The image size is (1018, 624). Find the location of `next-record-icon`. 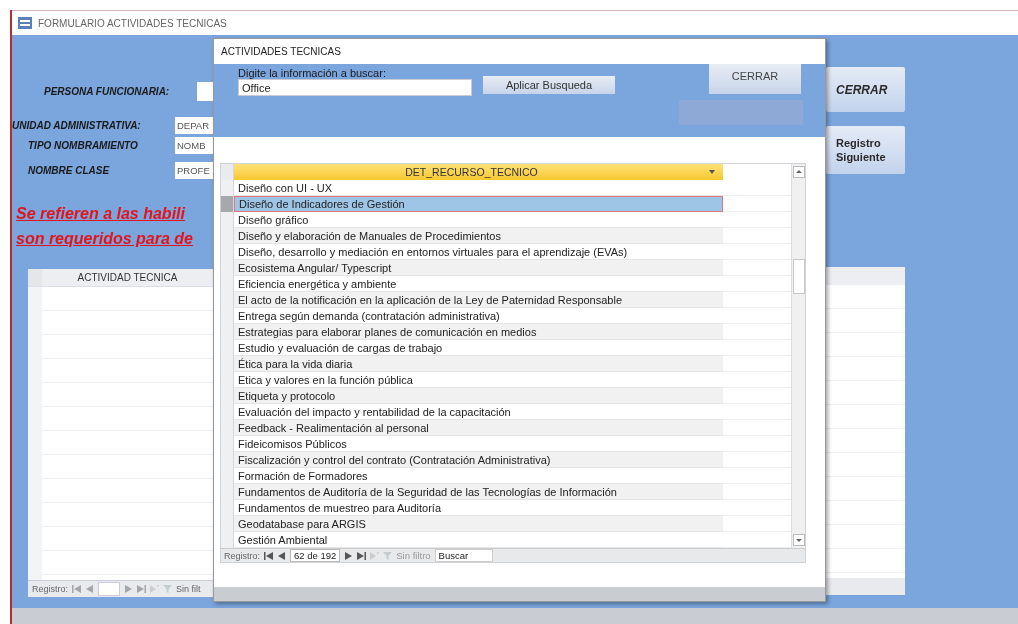

next-record-icon is located at coordinates (349, 555).